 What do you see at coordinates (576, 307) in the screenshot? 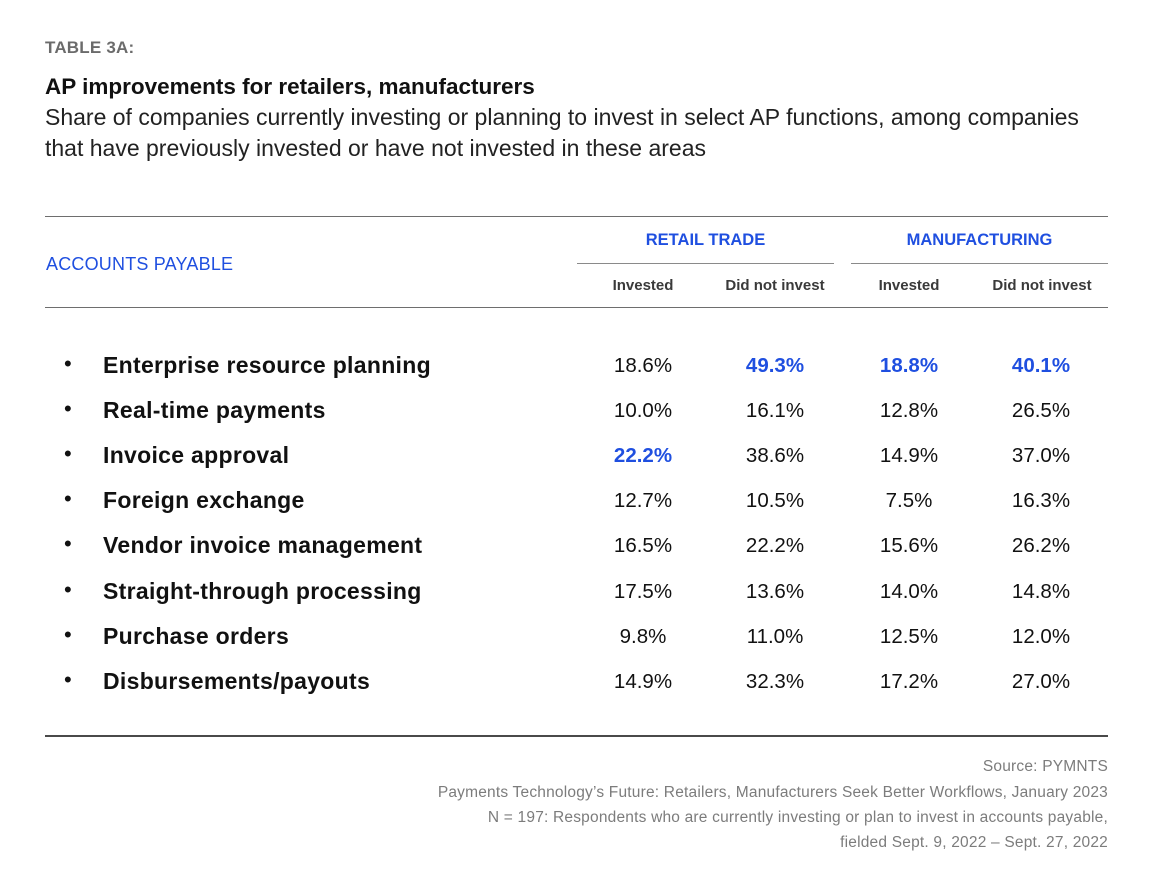
I see `header-bottom-rule` at bounding box center [576, 307].